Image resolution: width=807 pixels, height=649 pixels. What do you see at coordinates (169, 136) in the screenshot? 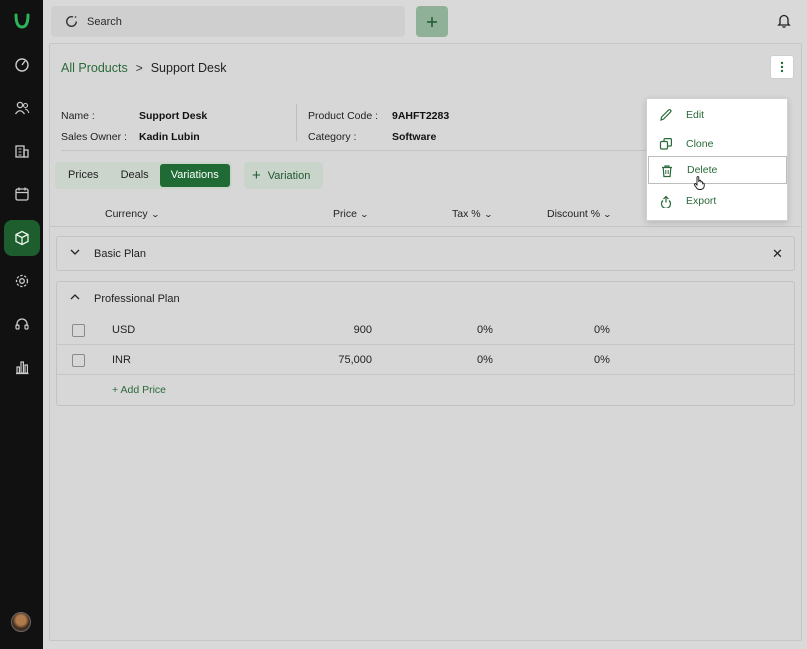
I see `sales-owner-value: Kadin Lubin` at bounding box center [169, 136].